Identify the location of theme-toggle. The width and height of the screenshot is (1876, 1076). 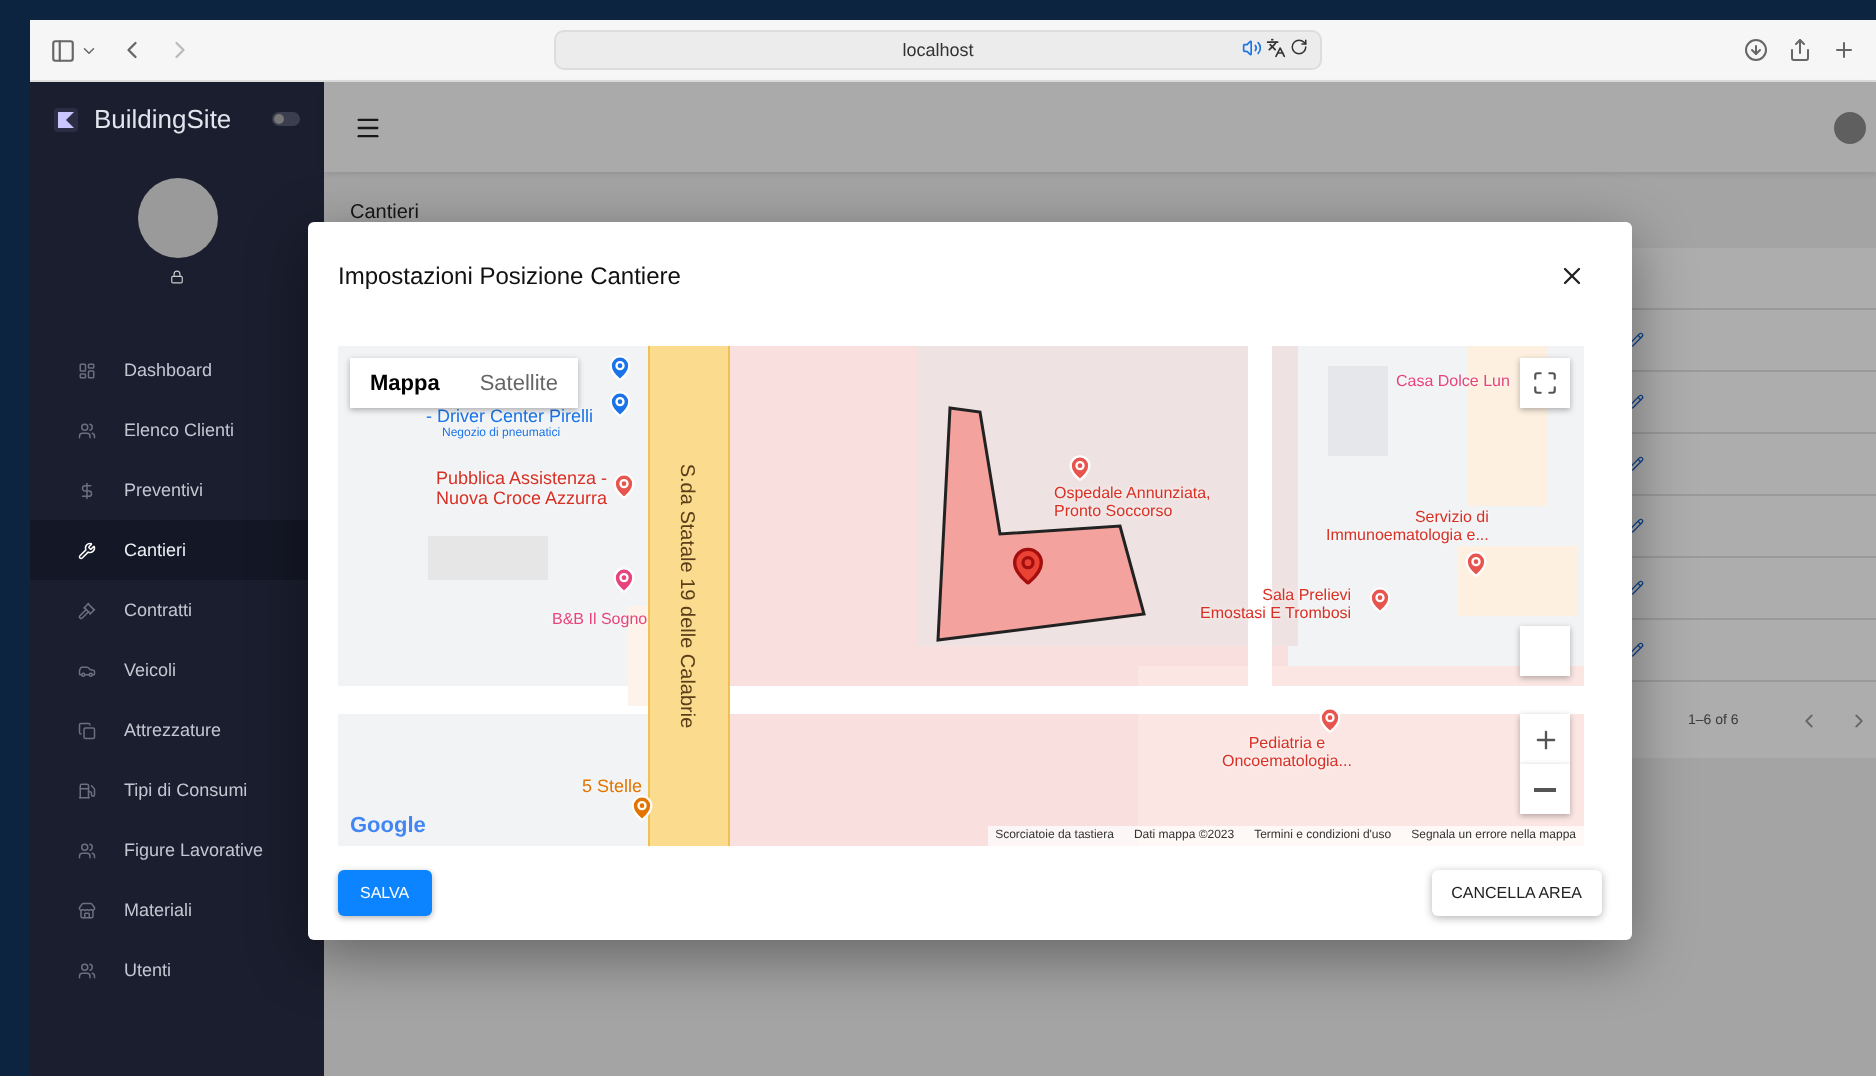
(286, 119).